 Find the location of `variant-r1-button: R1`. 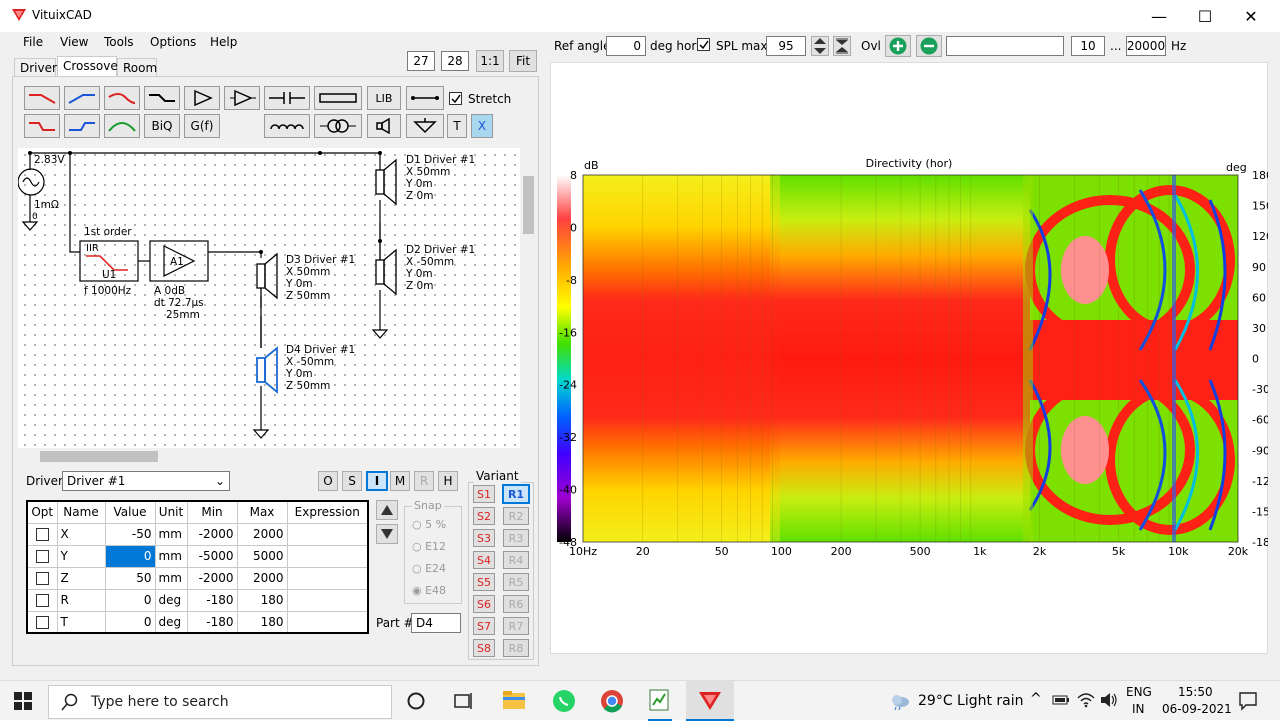

variant-r1-button: R1 is located at coordinates (516, 494).